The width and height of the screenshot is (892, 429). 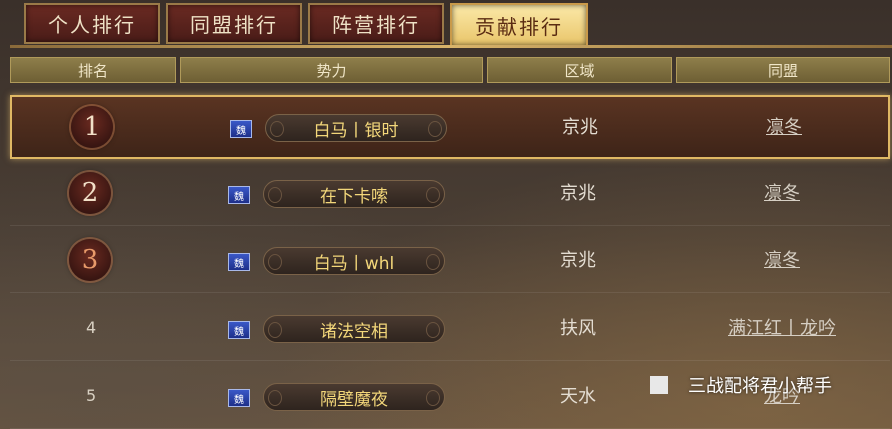 I want to click on rank-number: 1, so click(x=92, y=127).